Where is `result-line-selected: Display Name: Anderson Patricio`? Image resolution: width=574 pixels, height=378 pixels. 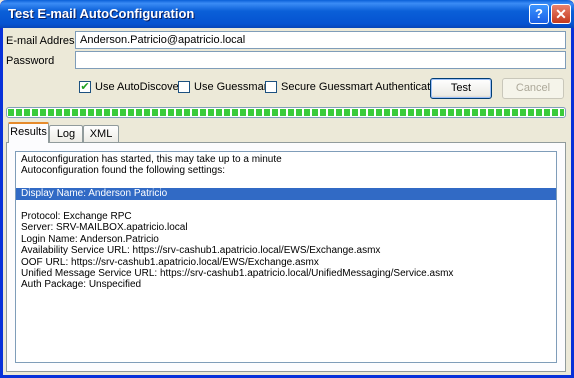
result-line-selected: Display Name: Anderson Patricio is located at coordinates (286, 194).